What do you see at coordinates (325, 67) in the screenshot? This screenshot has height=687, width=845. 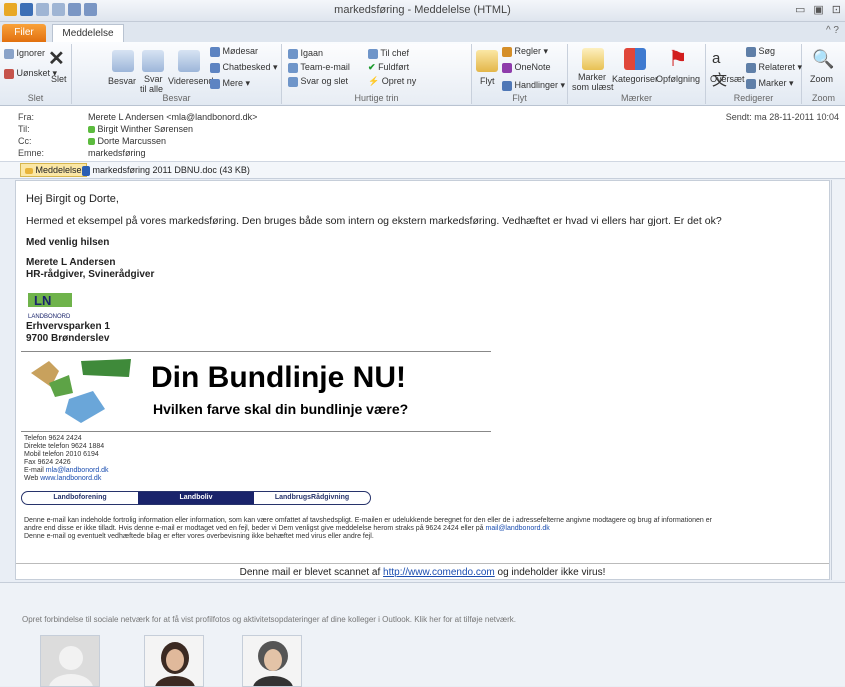 I see `quickstep-label: Team-e-mail` at bounding box center [325, 67].